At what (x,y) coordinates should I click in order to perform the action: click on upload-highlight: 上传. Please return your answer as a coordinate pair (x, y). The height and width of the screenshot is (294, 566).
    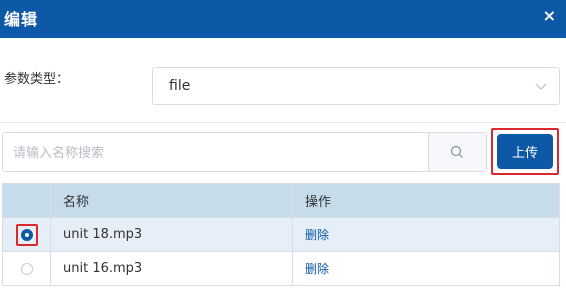
    Looking at the image, I should click on (525, 151).